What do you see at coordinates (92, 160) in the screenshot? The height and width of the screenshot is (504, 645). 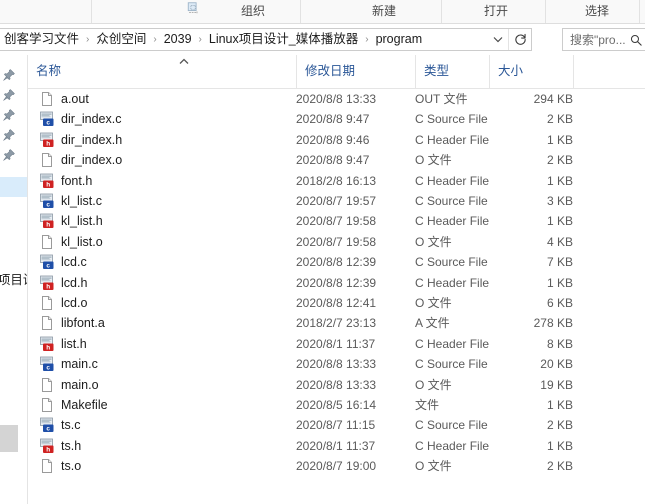 I see `file-name: dir_index.o` at bounding box center [92, 160].